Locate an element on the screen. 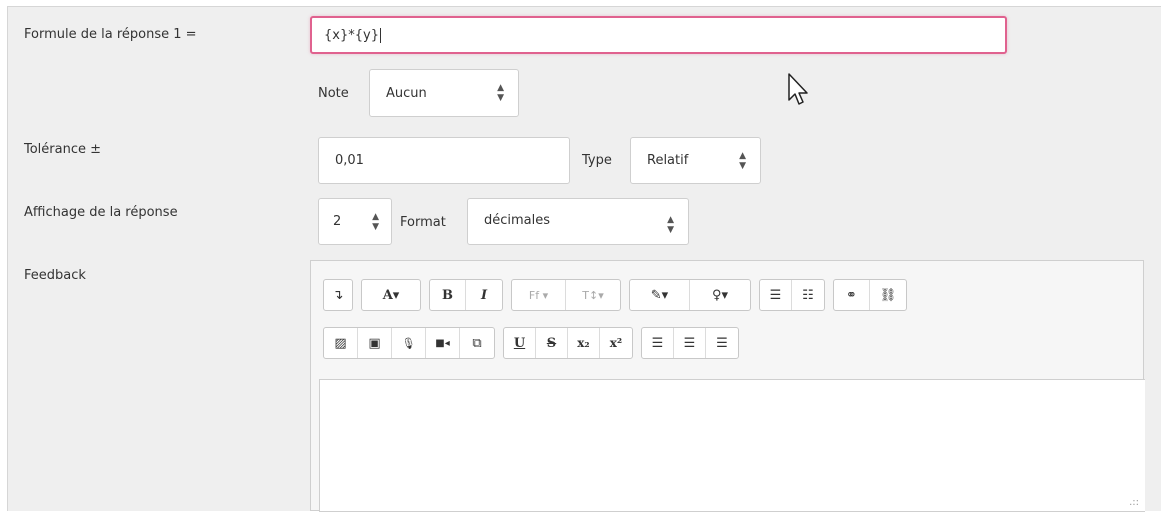 Image resolution: width=1161 pixels, height=512 pixels. manage-files-icon: ⧉ is located at coordinates (477, 343).